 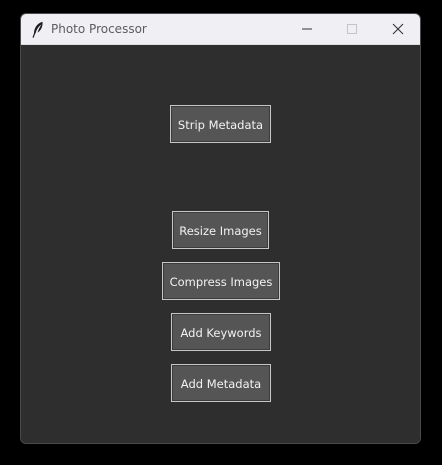 What do you see at coordinates (38, 29) in the screenshot?
I see `feather-icon` at bounding box center [38, 29].